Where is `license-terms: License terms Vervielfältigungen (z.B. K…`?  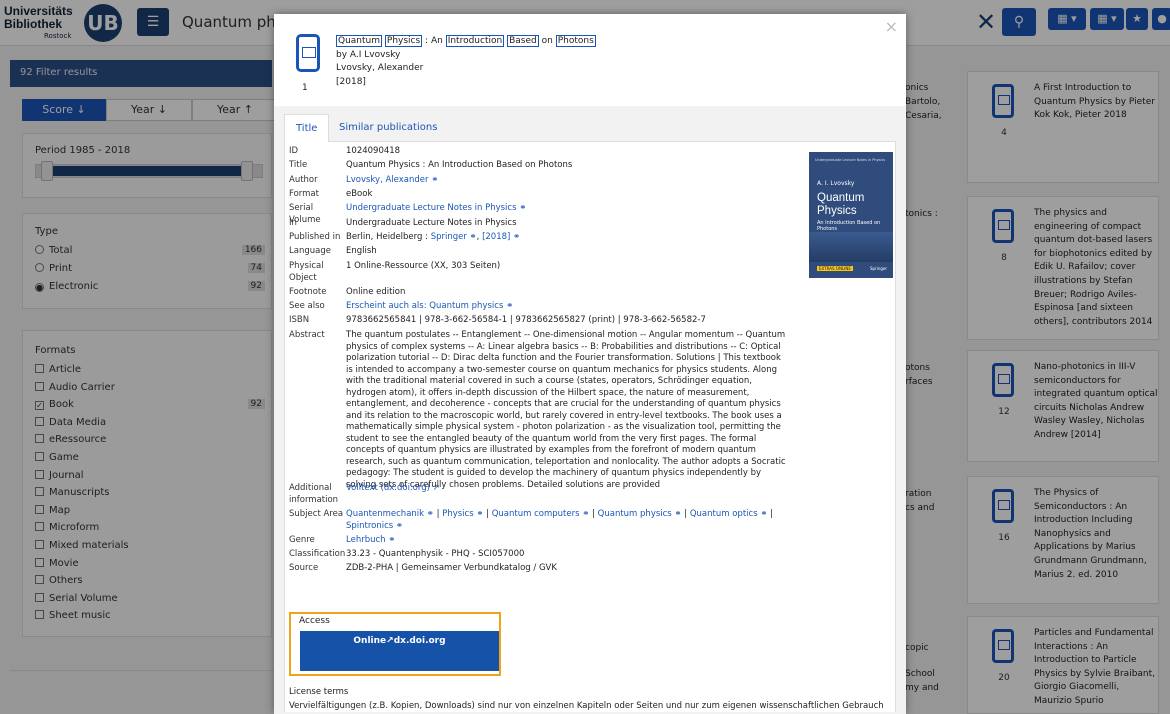 license-terms: License terms Vervielfältigungen (z.B. K… is located at coordinates (589, 699).